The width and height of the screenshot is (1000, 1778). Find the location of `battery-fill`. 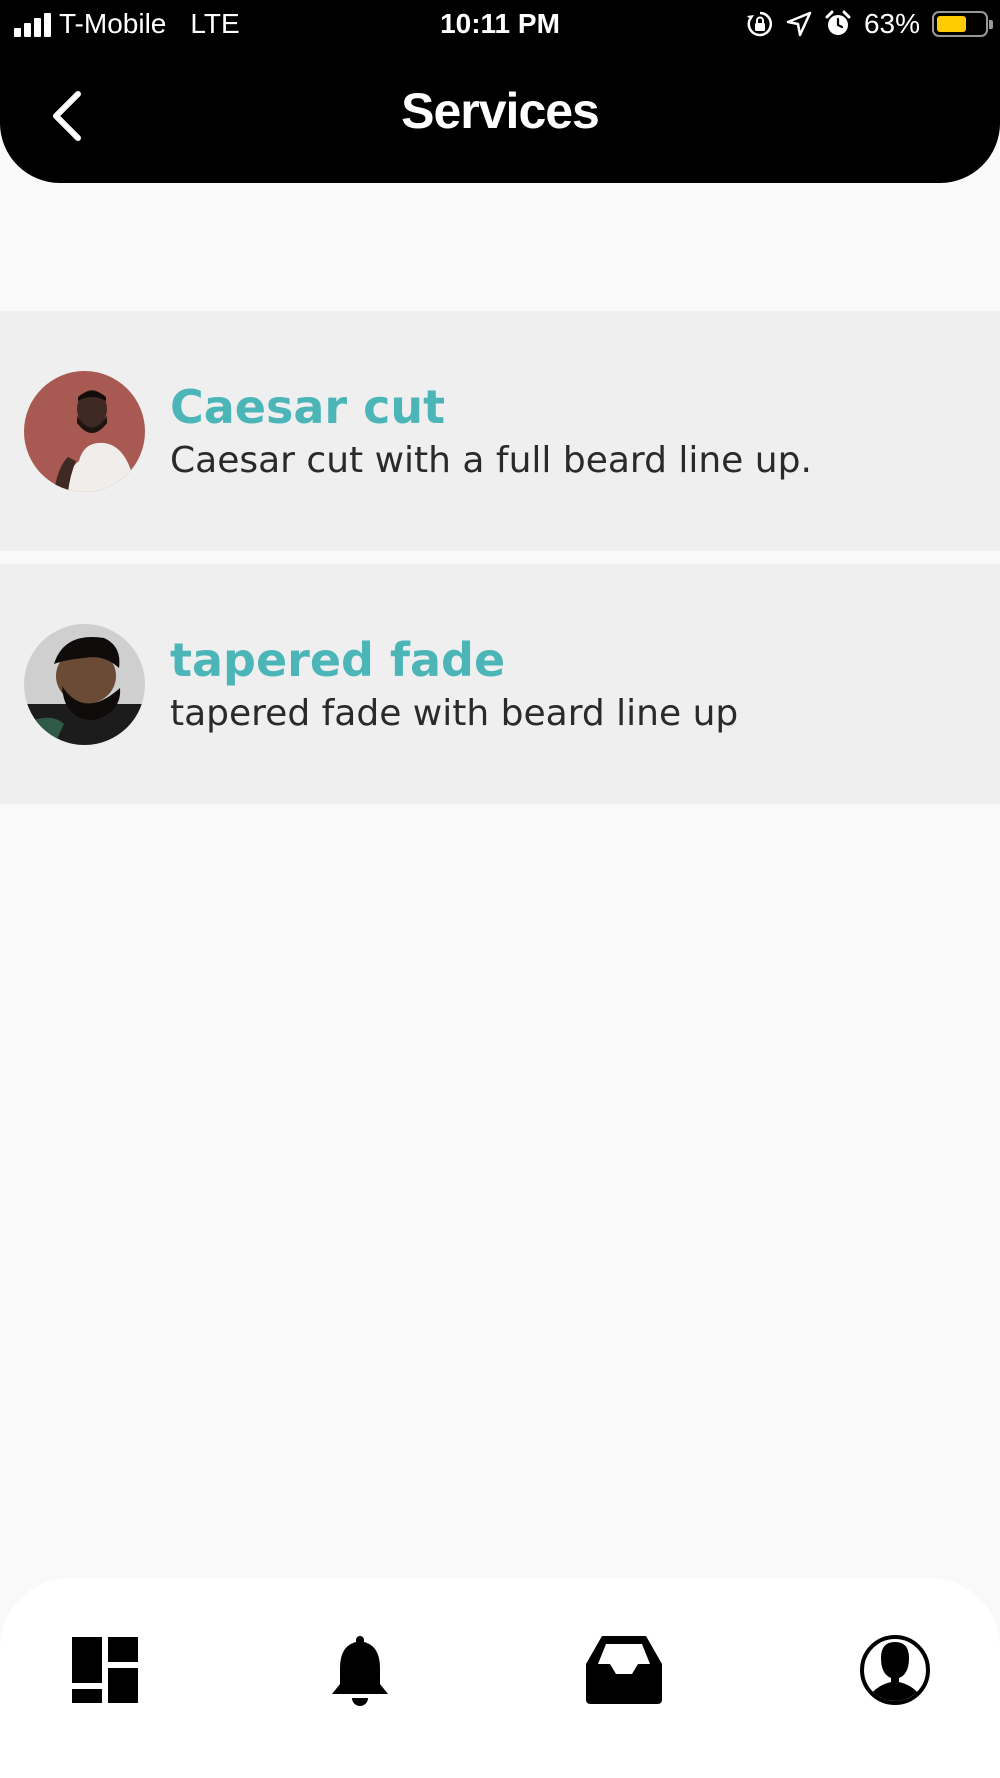

battery-fill is located at coordinates (951, 24).